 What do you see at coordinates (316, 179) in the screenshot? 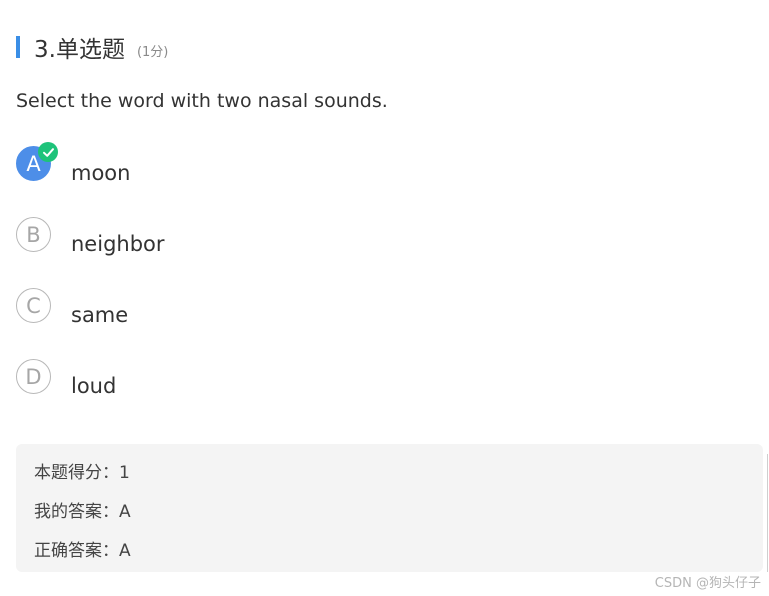
I see `option-a: A moon` at bounding box center [316, 179].